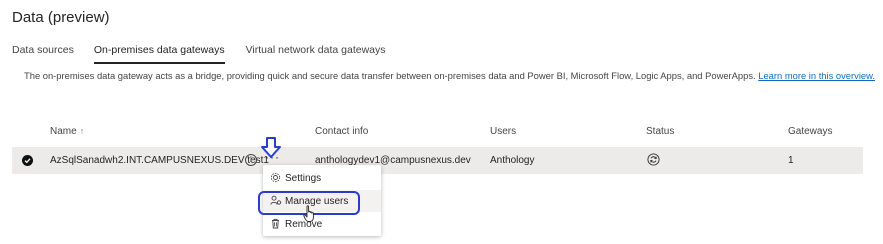  I want to click on column-header-gateways: Gateways, so click(810, 131).